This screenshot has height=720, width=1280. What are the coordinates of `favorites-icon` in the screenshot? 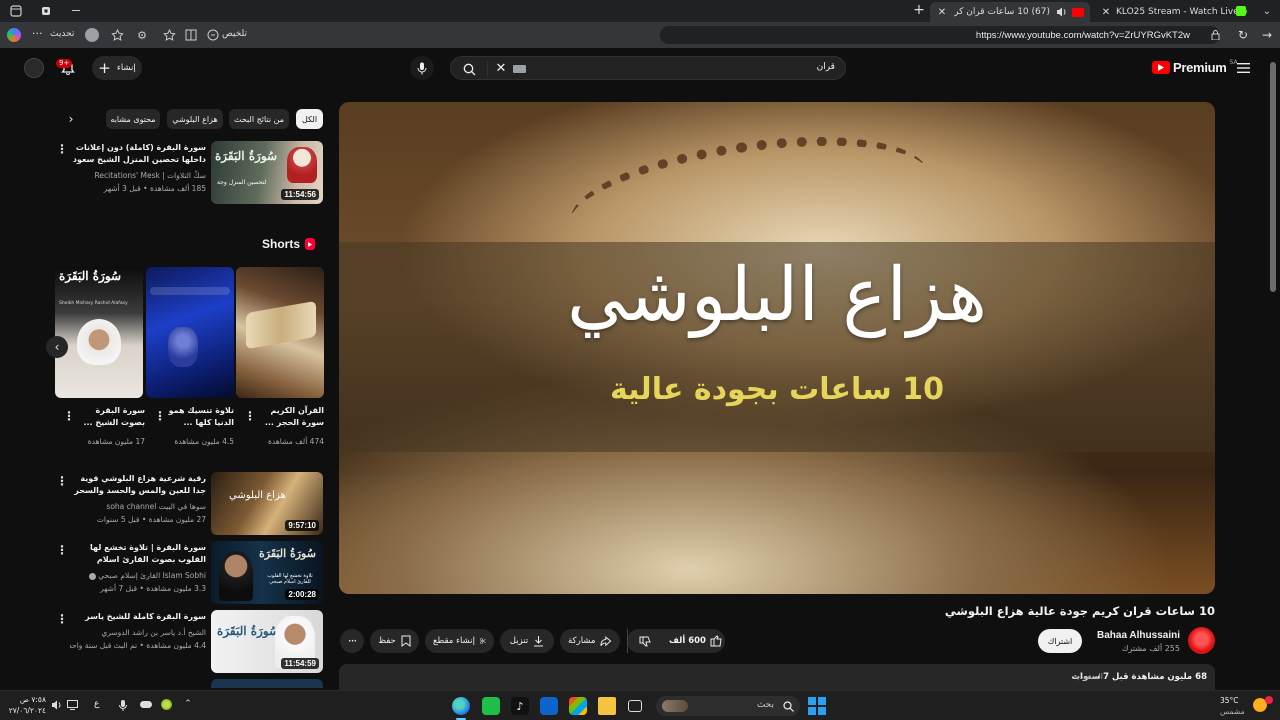 It's located at (169, 35).